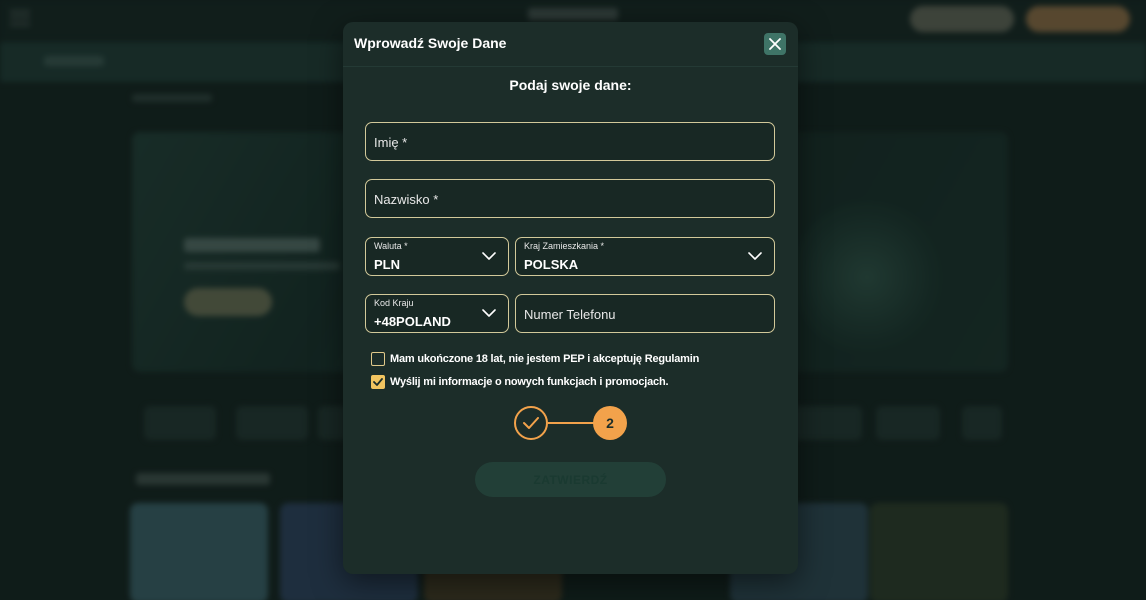 This screenshot has height=600, width=1146. What do you see at coordinates (645, 256) in the screenshot?
I see `country-select: Kraj Zamieszkania * POLSKA` at bounding box center [645, 256].